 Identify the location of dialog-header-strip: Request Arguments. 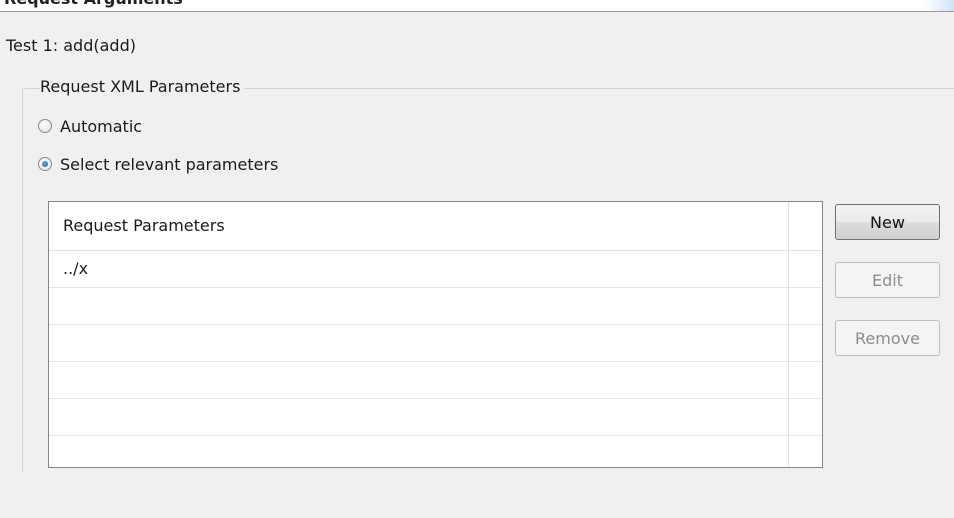
(477, 6).